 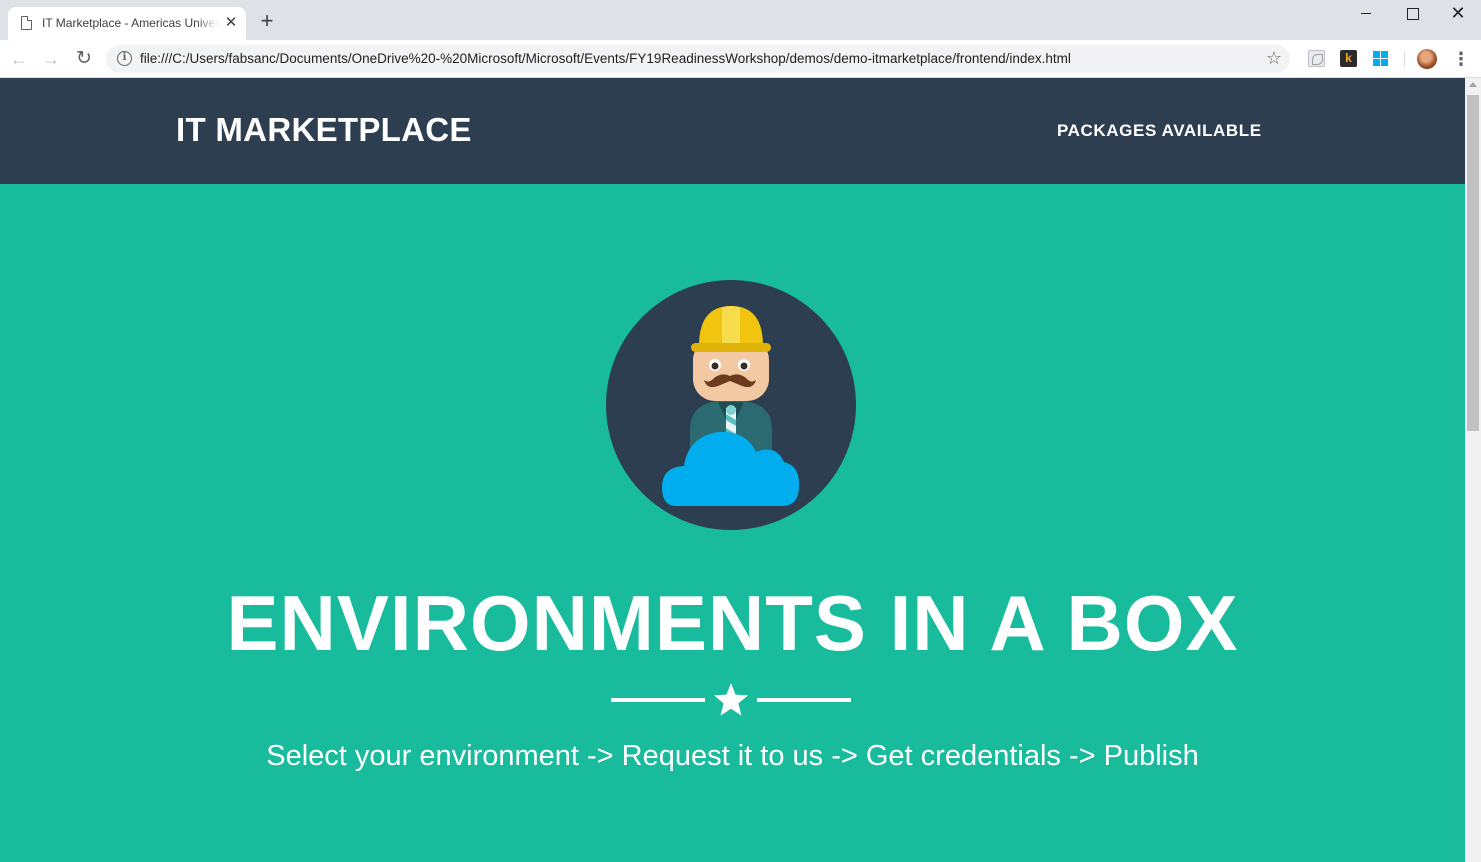 What do you see at coordinates (1366, 14) in the screenshot?
I see `minimize-button` at bounding box center [1366, 14].